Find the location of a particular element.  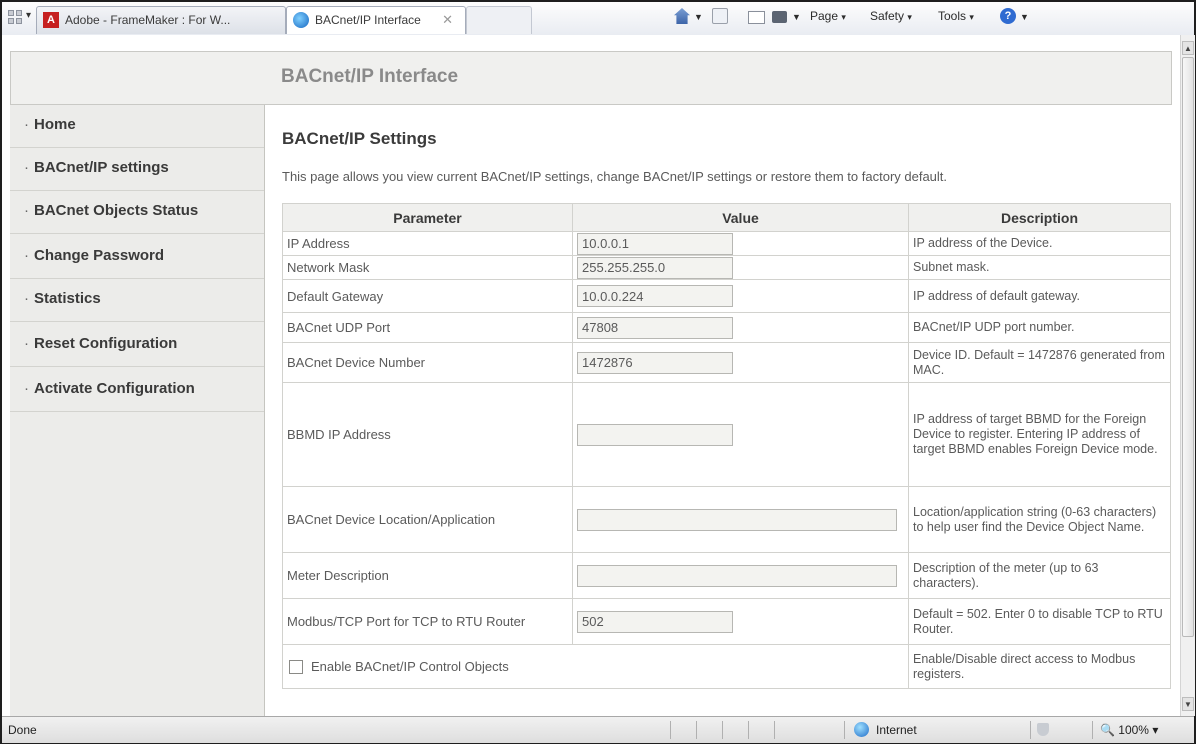

table-row: IP Address IP address of the Device. is located at coordinates (726, 243).